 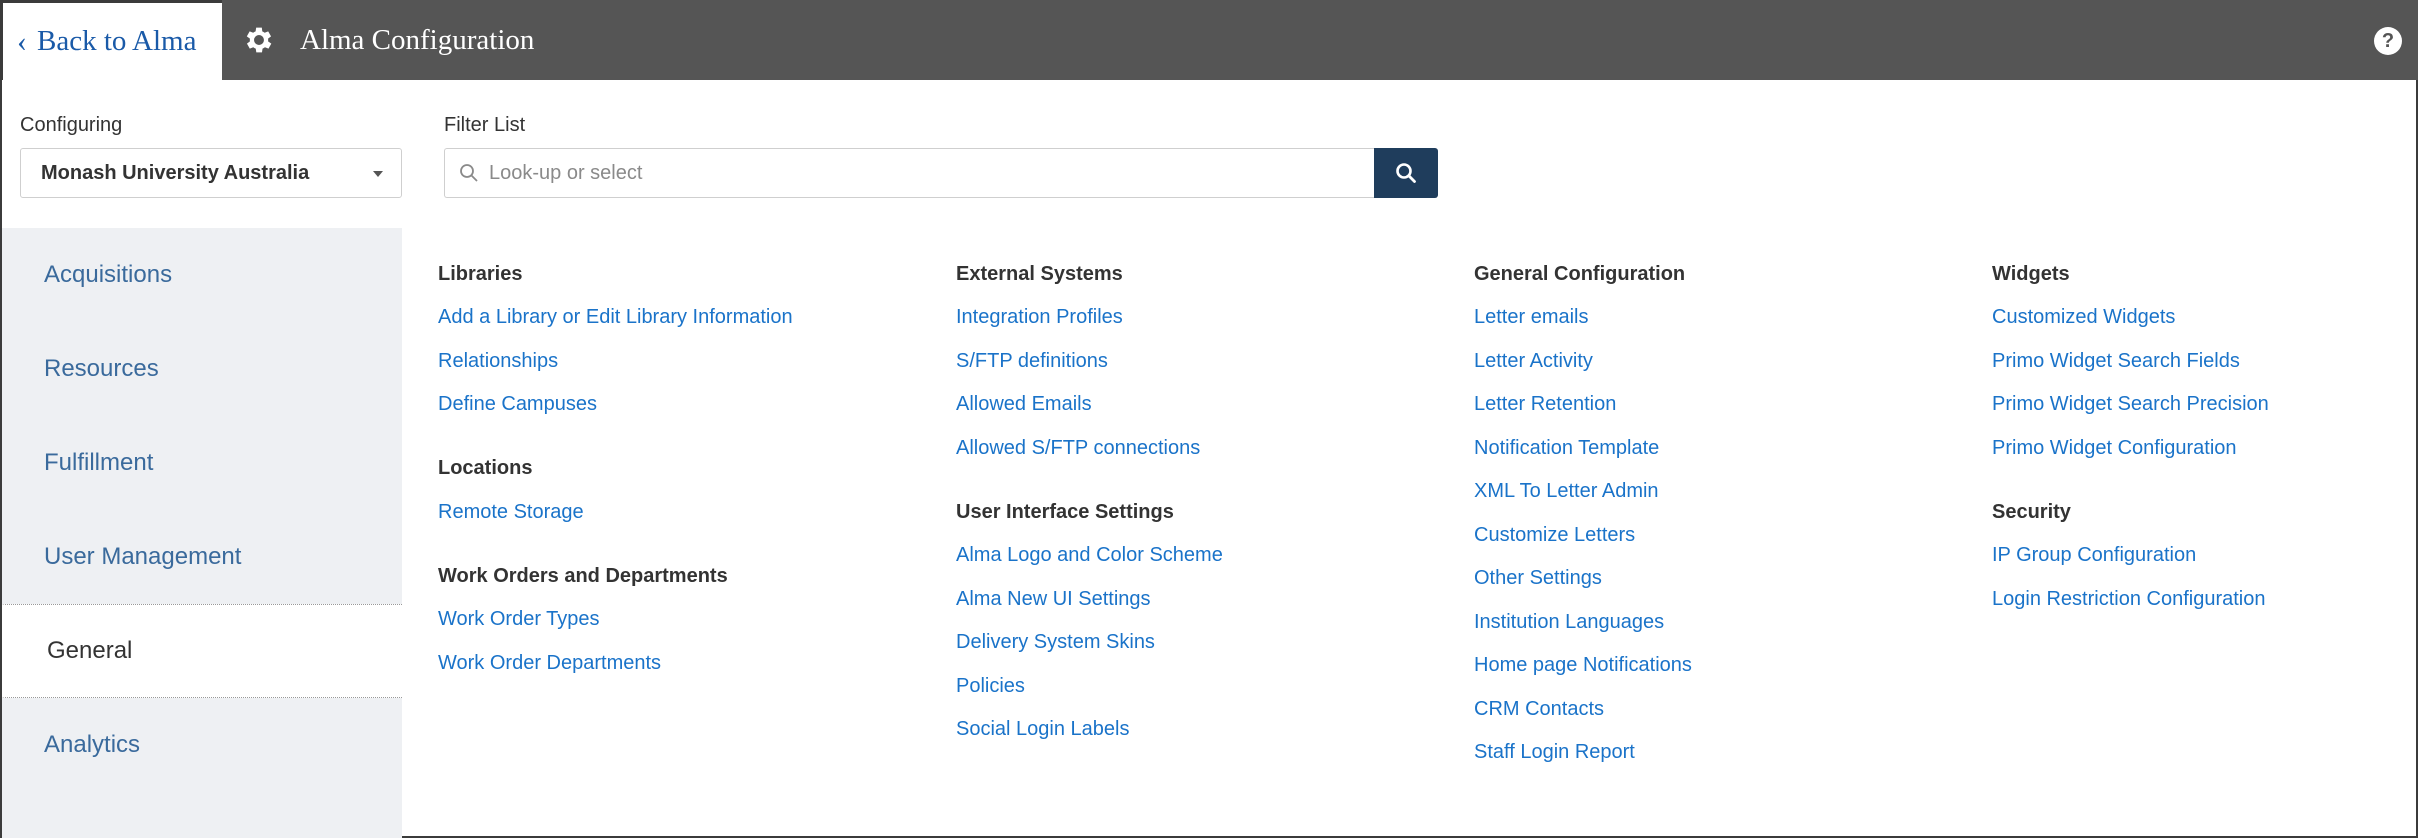 What do you see at coordinates (2031, 273) in the screenshot?
I see `section-title-widgets: Widgets` at bounding box center [2031, 273].